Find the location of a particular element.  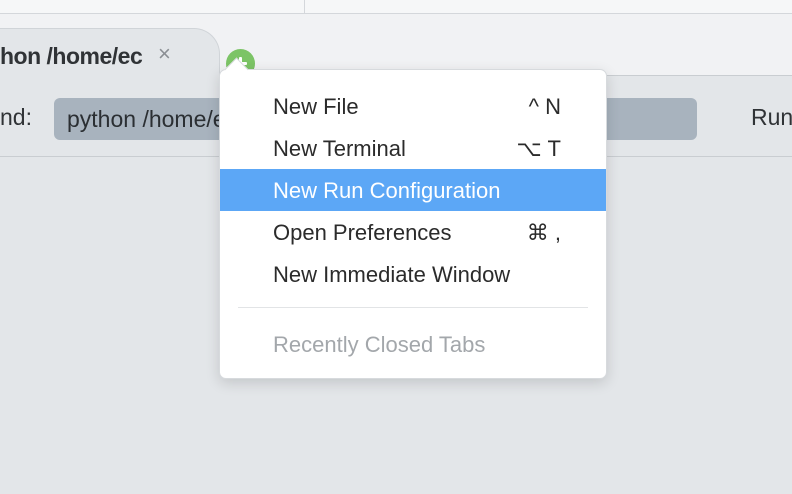

tab-bar: hon /home/ec × is located at coordinates (396, 46).